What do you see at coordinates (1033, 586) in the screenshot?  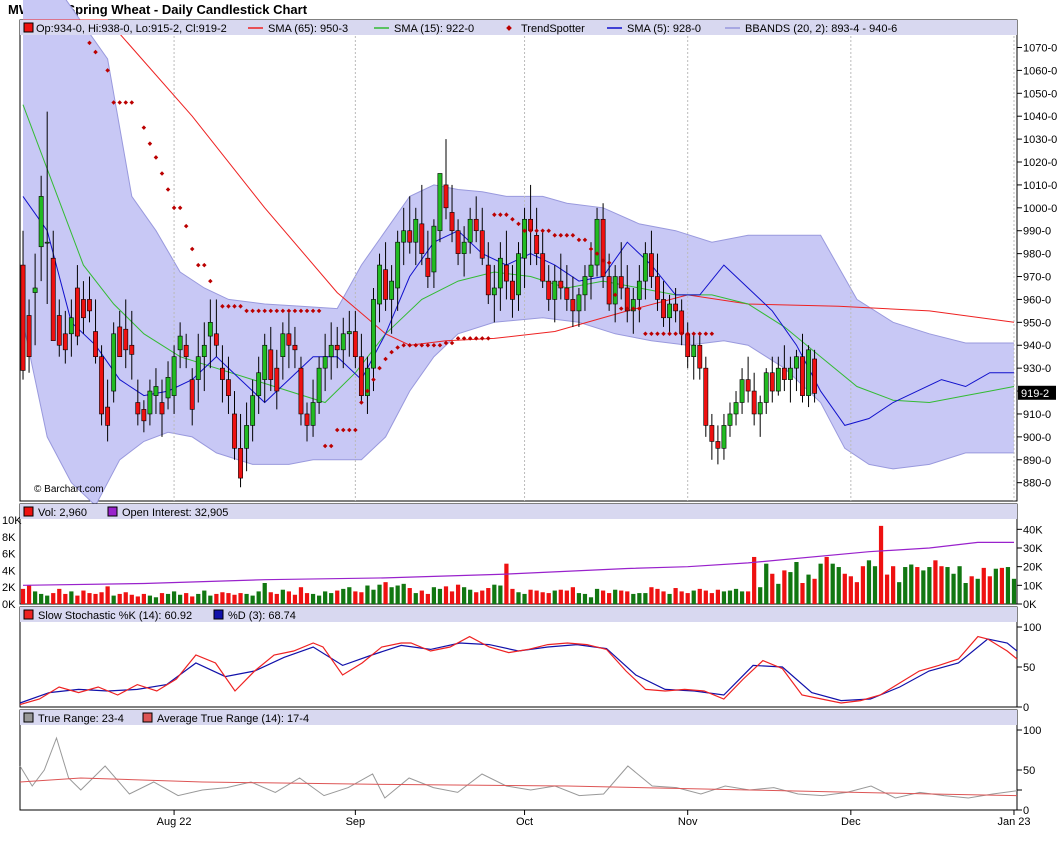 I see `oi-tick-label: 10K` at bounding box center [1033, 586].